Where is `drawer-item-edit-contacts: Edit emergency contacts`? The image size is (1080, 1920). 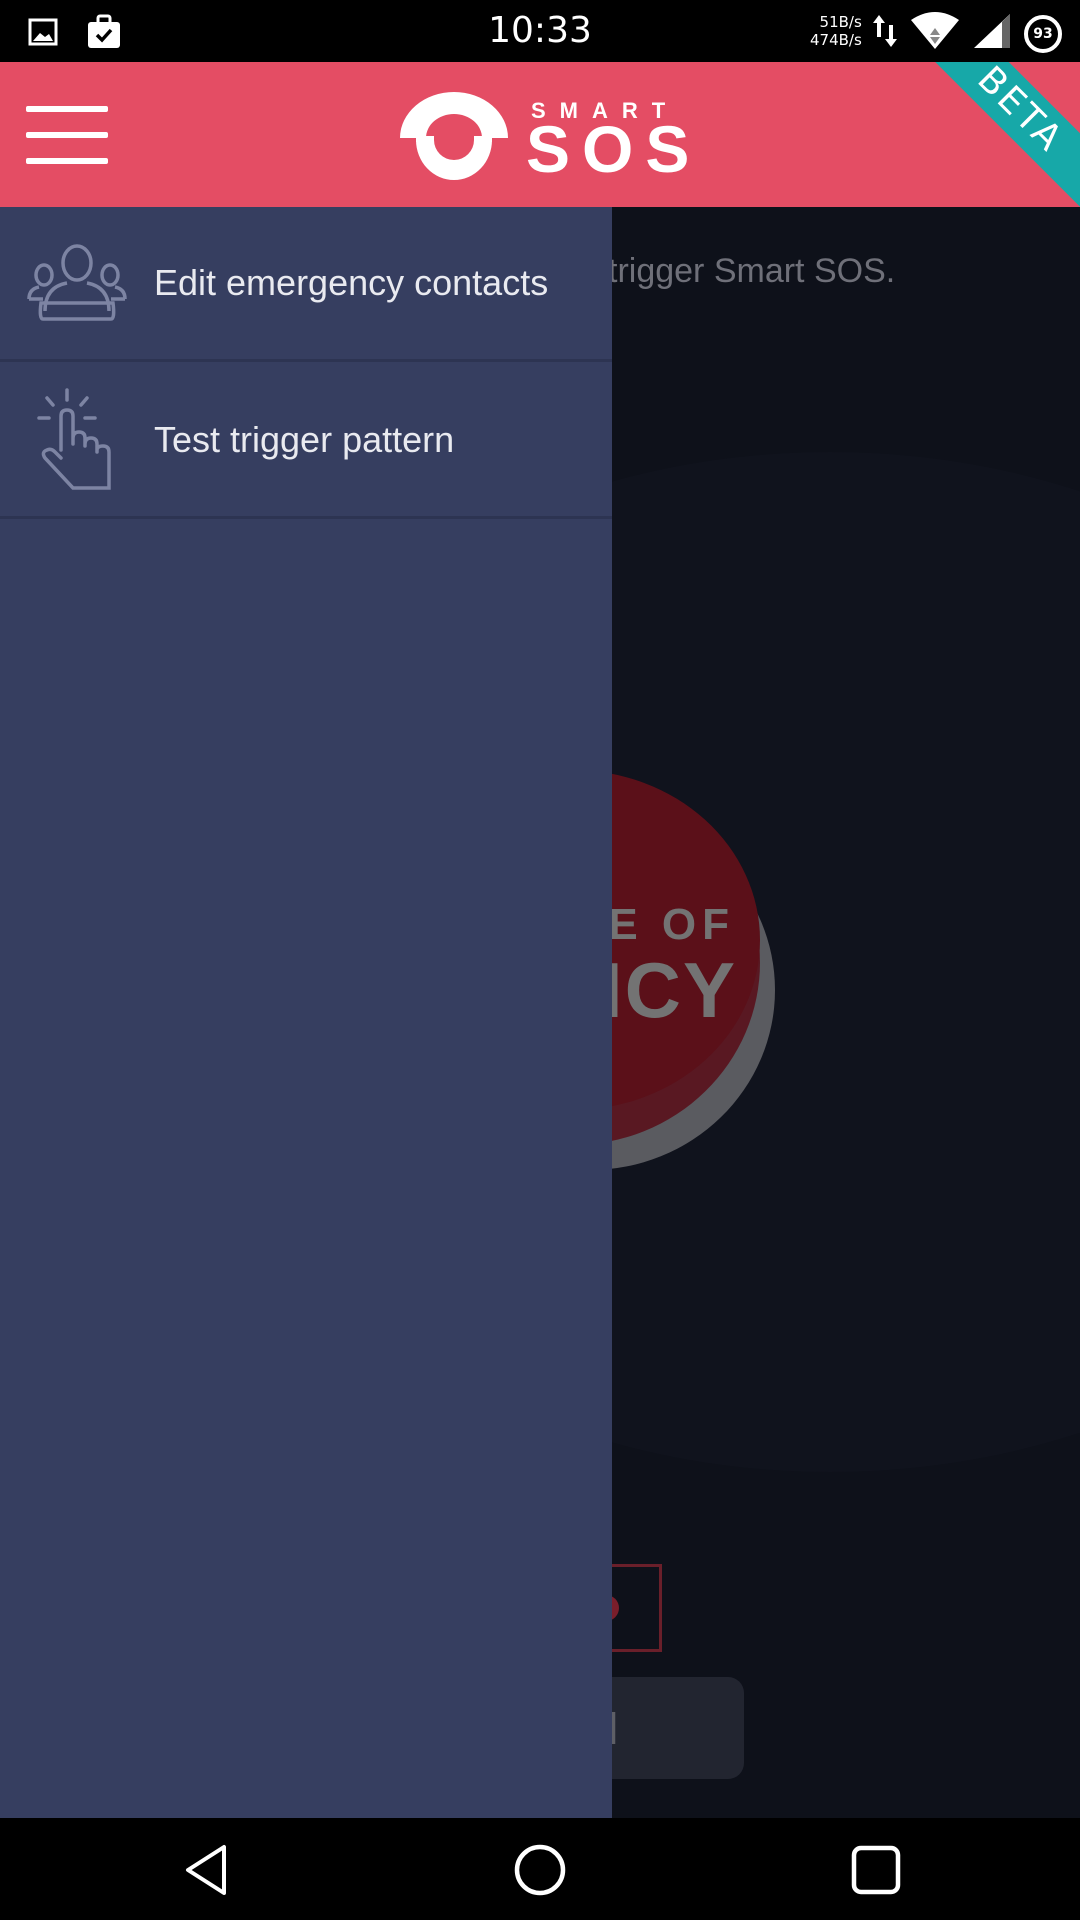 drawer-item-edit-contacts: Edit emergency contacts is located at coordinates (306, 284).